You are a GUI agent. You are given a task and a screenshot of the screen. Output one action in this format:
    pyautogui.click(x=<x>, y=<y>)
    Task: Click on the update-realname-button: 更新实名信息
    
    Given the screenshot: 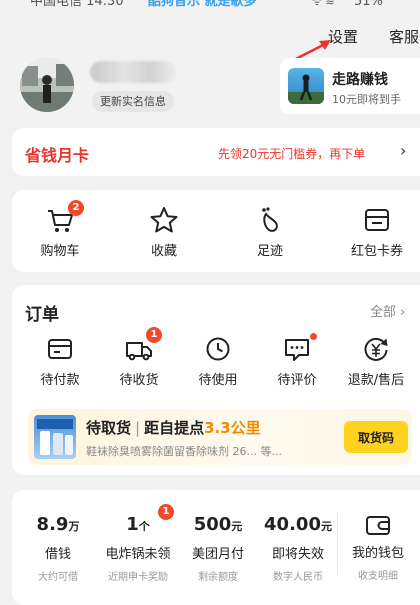 What is the action you would take?
    pyautogui.click(x=133, y=101)
    